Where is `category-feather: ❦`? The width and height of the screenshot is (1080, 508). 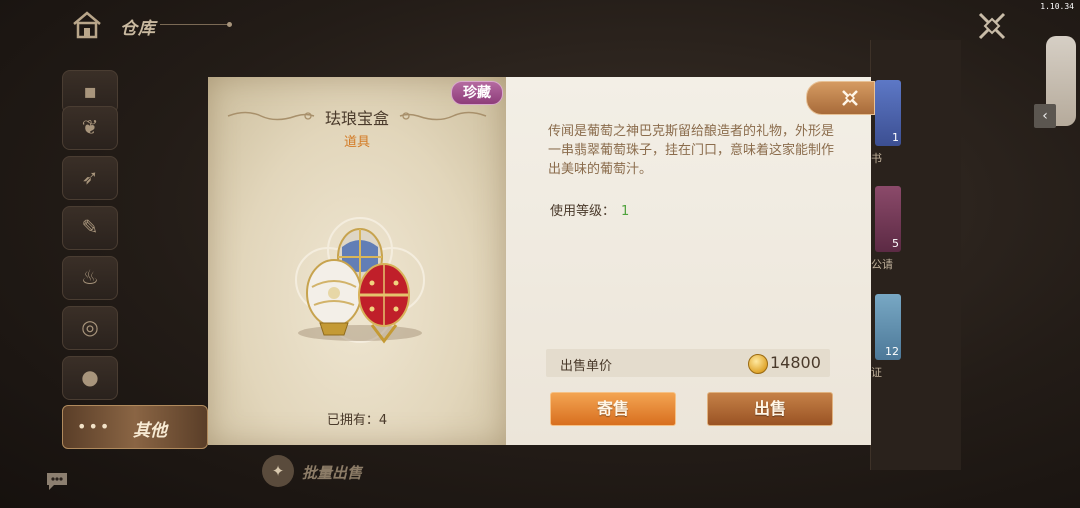
category-feather: ❦ is located at coordinates (90, 128).